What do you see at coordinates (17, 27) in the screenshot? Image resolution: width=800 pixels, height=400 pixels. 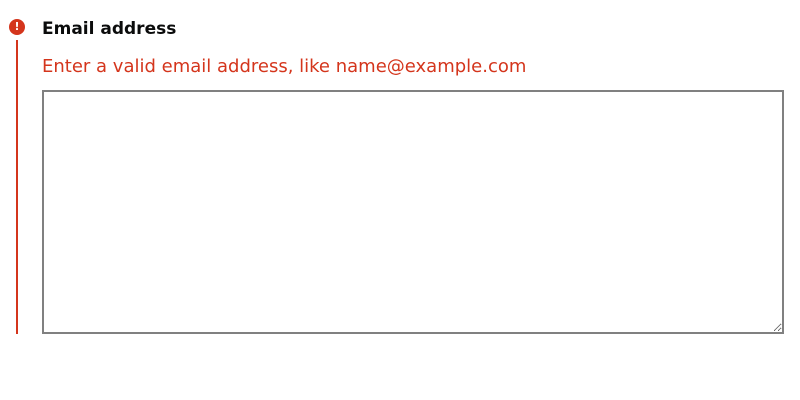 I see `exclamation-circle-icon: !` at bounding box center [17, 27].